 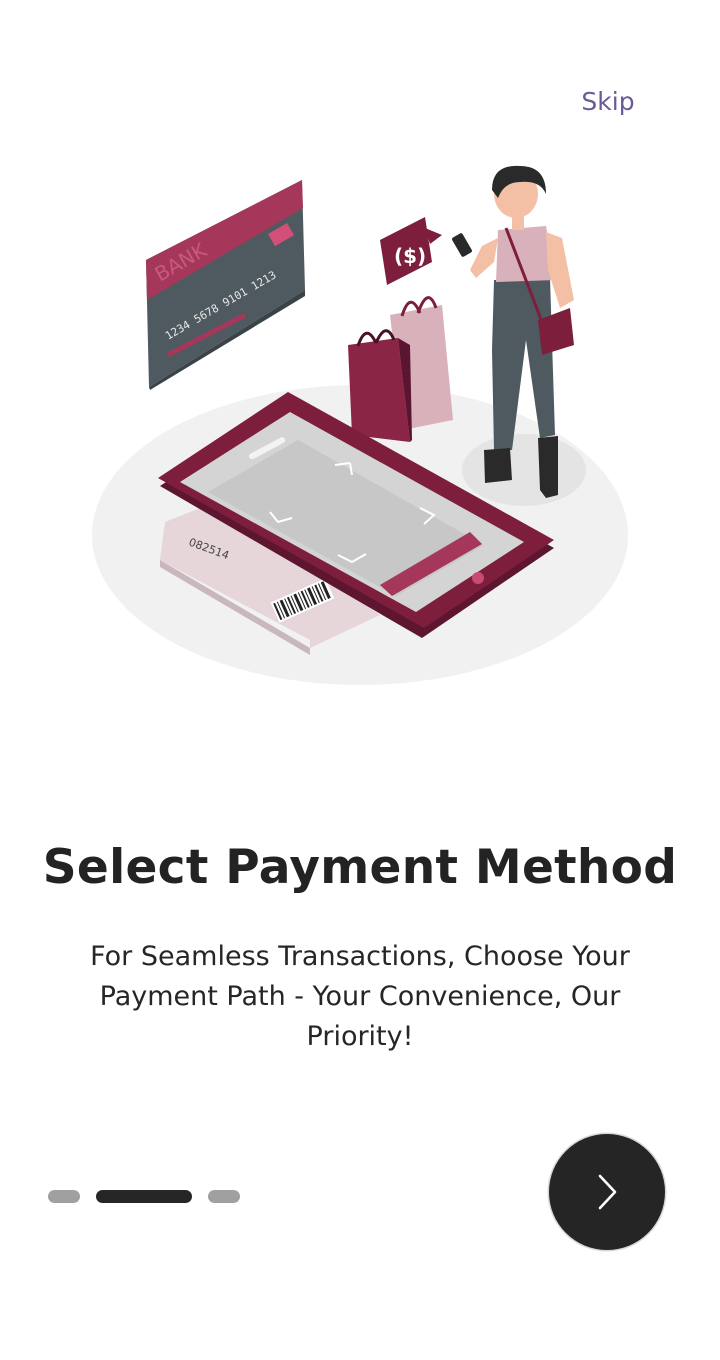 I want to click on dollar-icon: ($), so click(x=410, y=256).